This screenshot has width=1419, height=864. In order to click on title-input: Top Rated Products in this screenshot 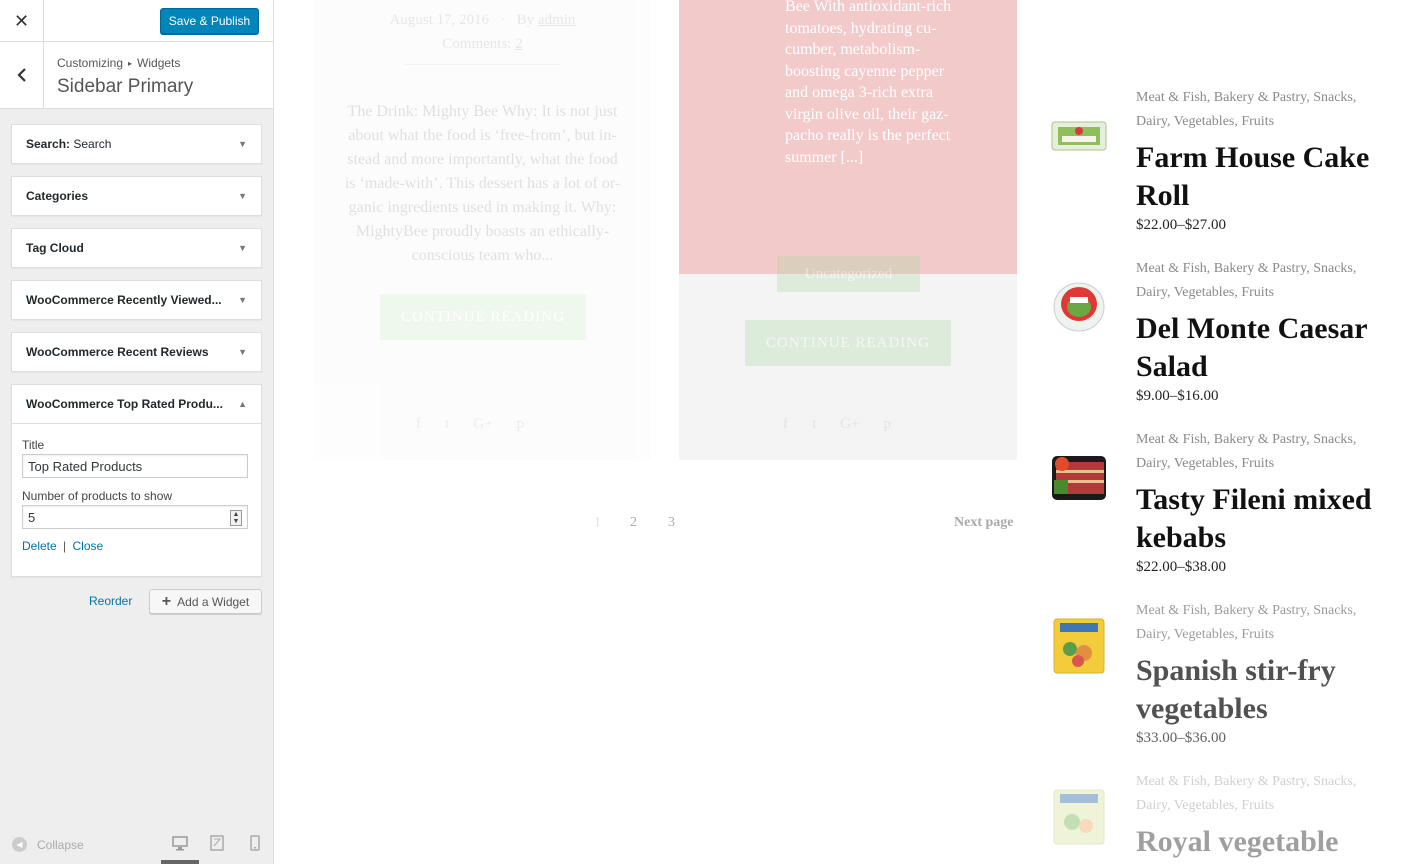, I will do `click(135, 466)`.